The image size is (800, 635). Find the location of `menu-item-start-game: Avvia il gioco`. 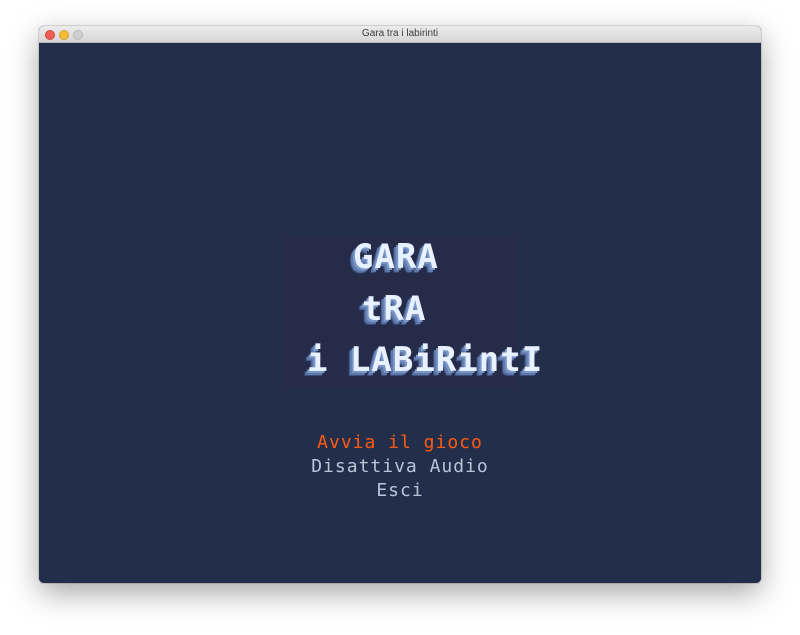

menu-item-start-game: Avvia il gioco is located at coordinates (400, 443).